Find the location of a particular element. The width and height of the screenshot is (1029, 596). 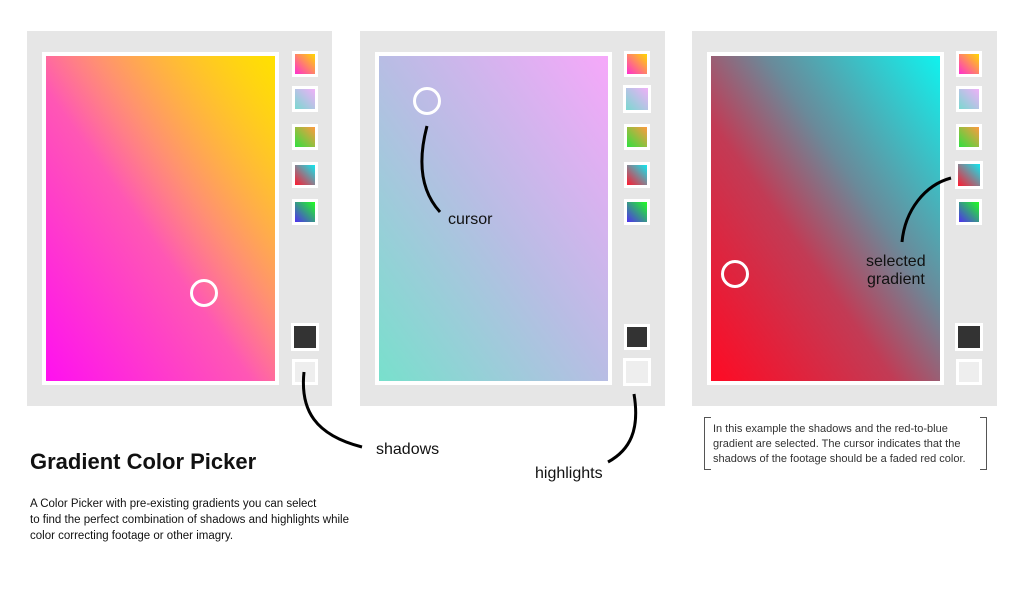

selected-gradient-label-line1: selected is located at coordinates (896, 261).